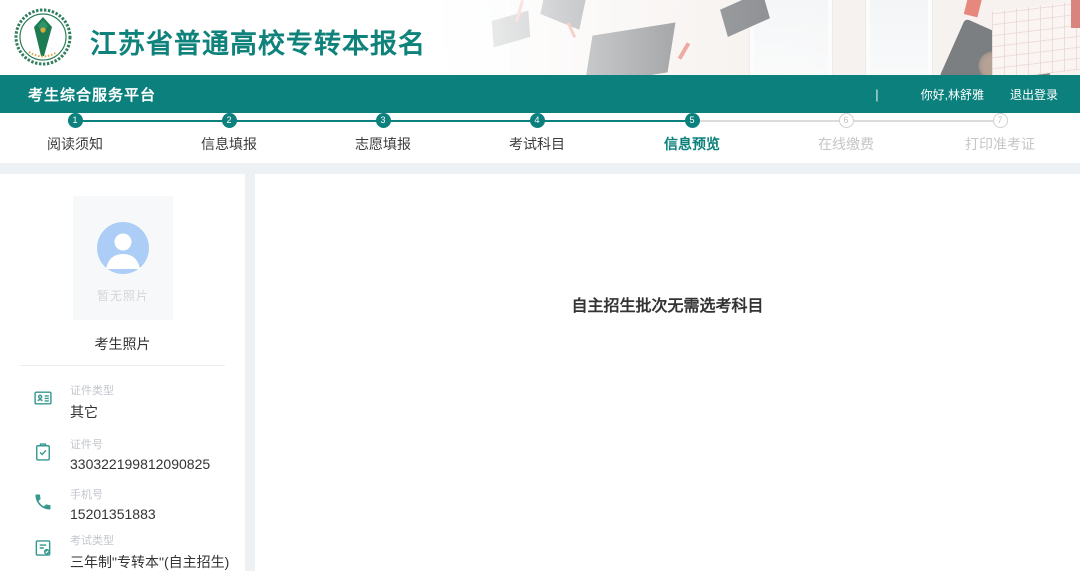  I want to click on site-header: 江苏省普通高校专转本报名, so click(540, 37).